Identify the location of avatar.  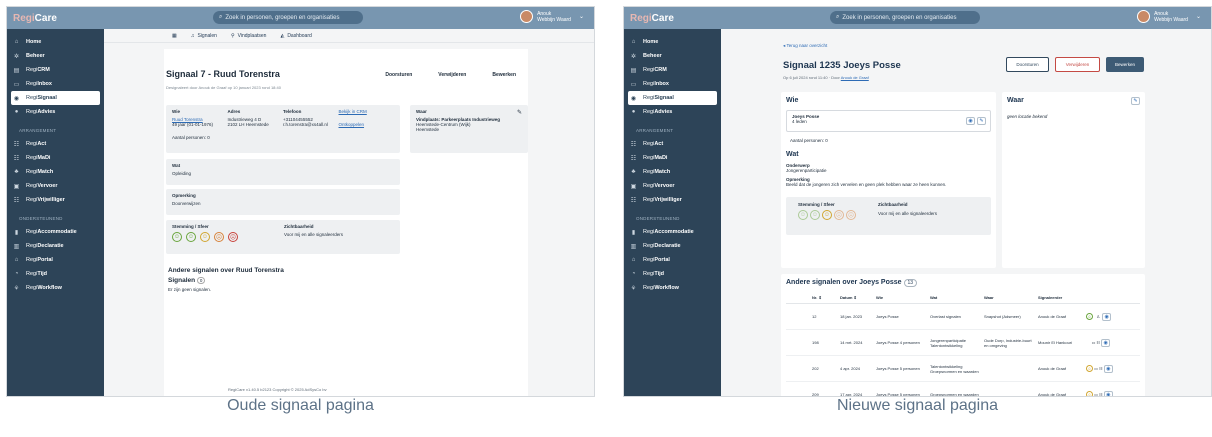
(1144, 16).